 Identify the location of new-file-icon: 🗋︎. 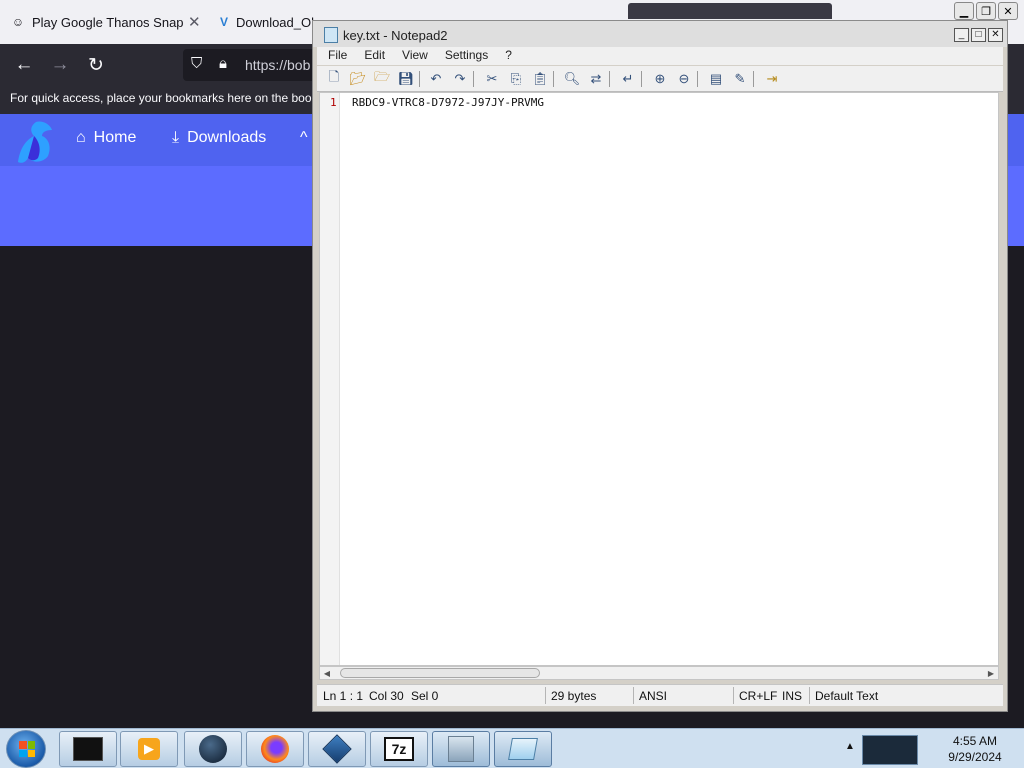
(334, 78).